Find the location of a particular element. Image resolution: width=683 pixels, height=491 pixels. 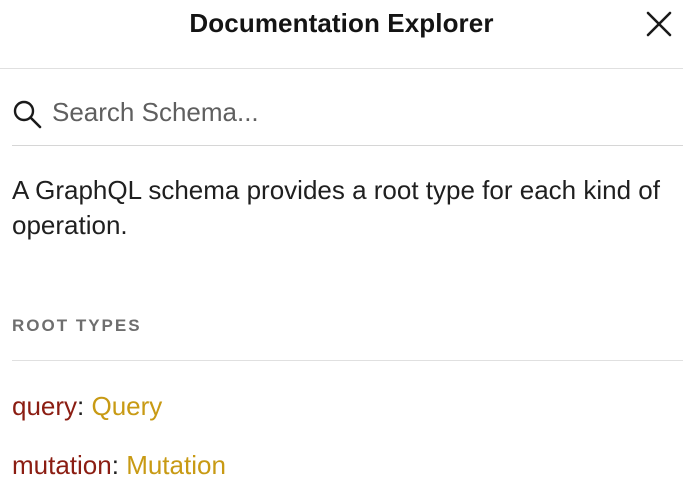

close-button is located at coordinates (659, 24).